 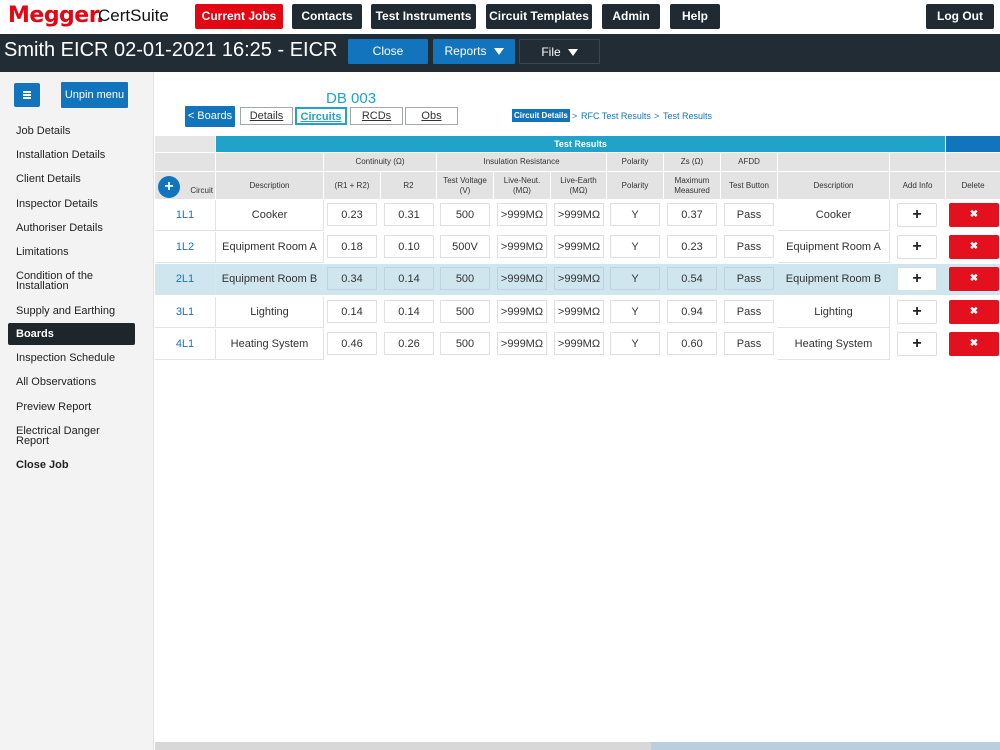 I want to click on zs-input: 0.54, so click(x=692, y=278).